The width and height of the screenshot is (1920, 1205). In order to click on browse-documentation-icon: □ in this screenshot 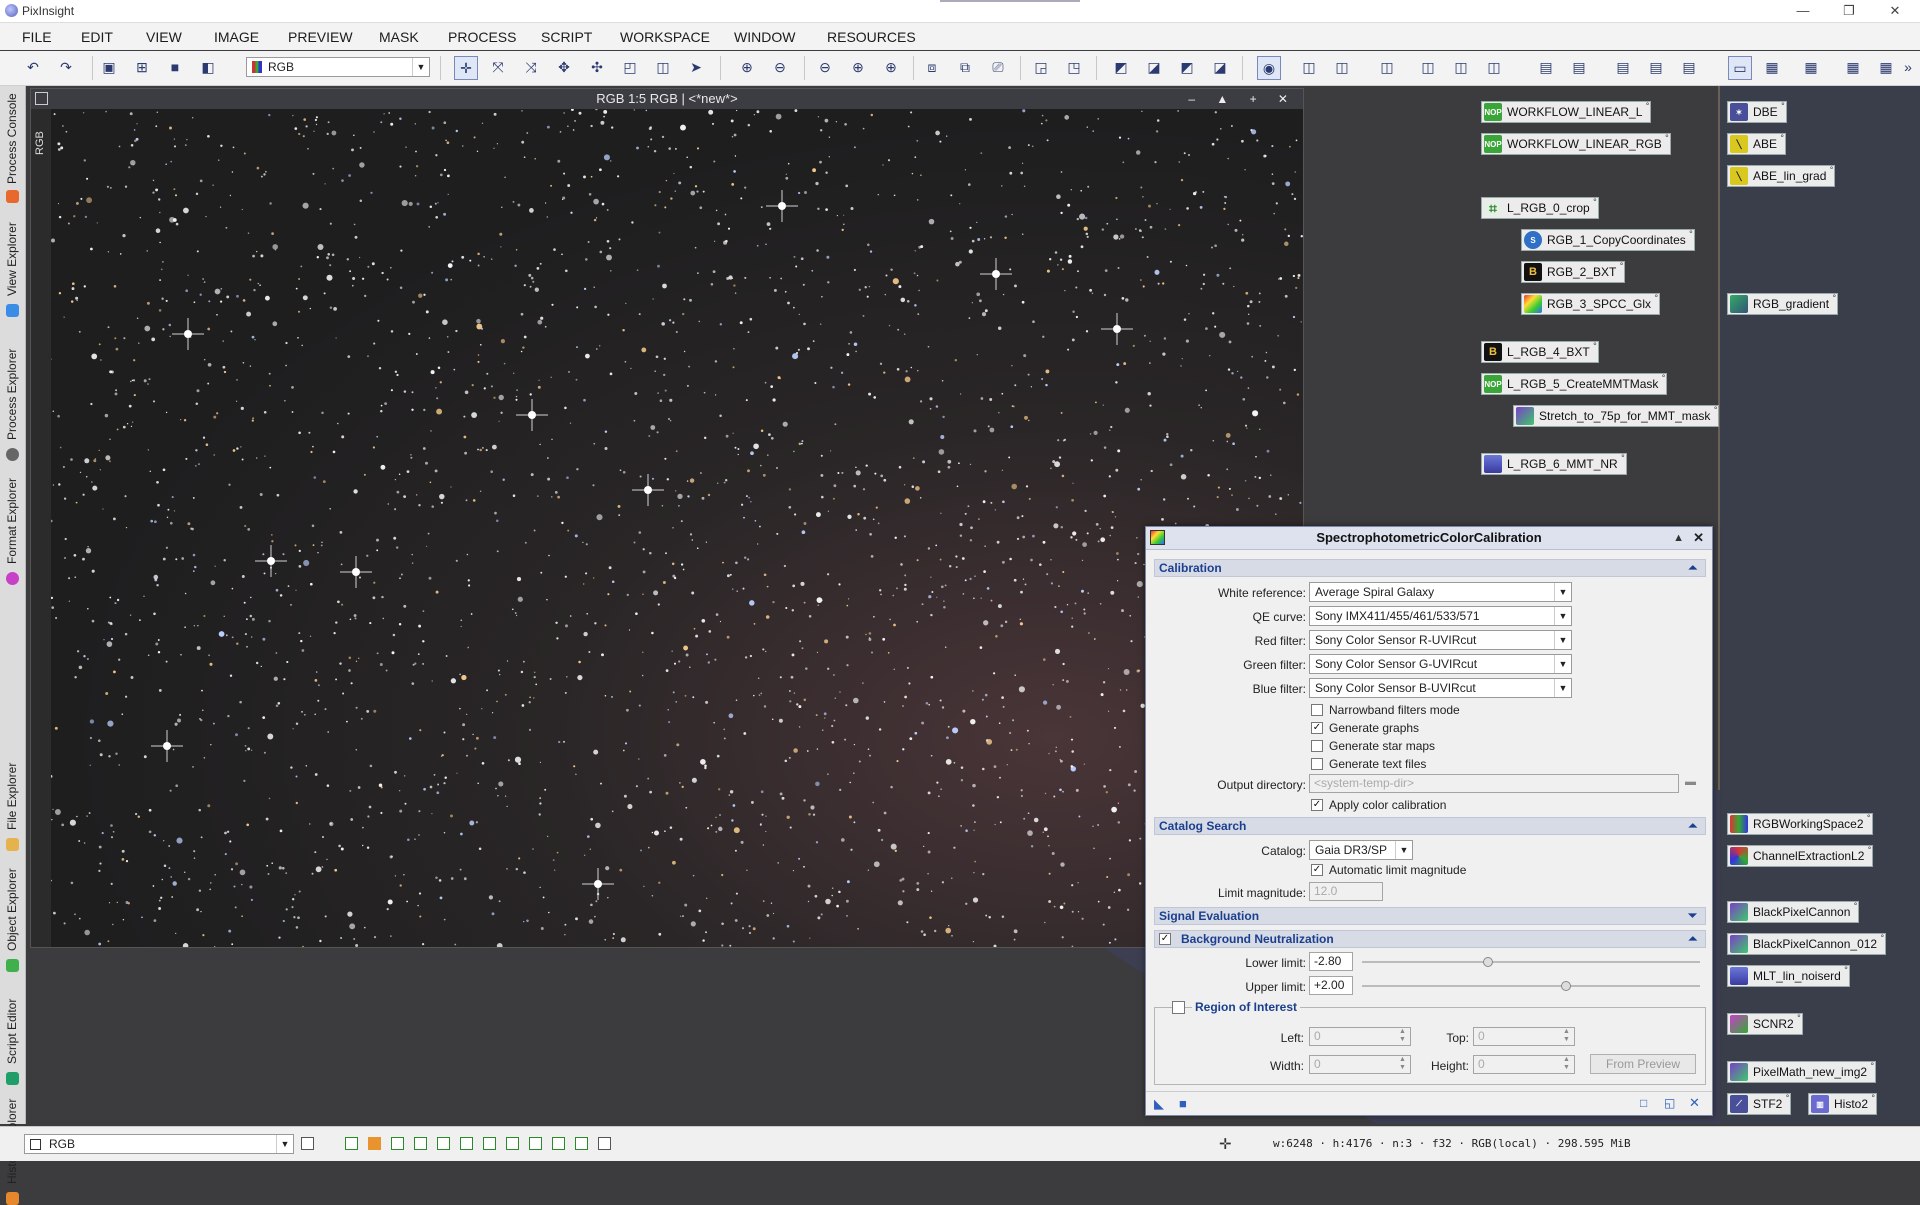, I will do `click(1643, 1103)`.